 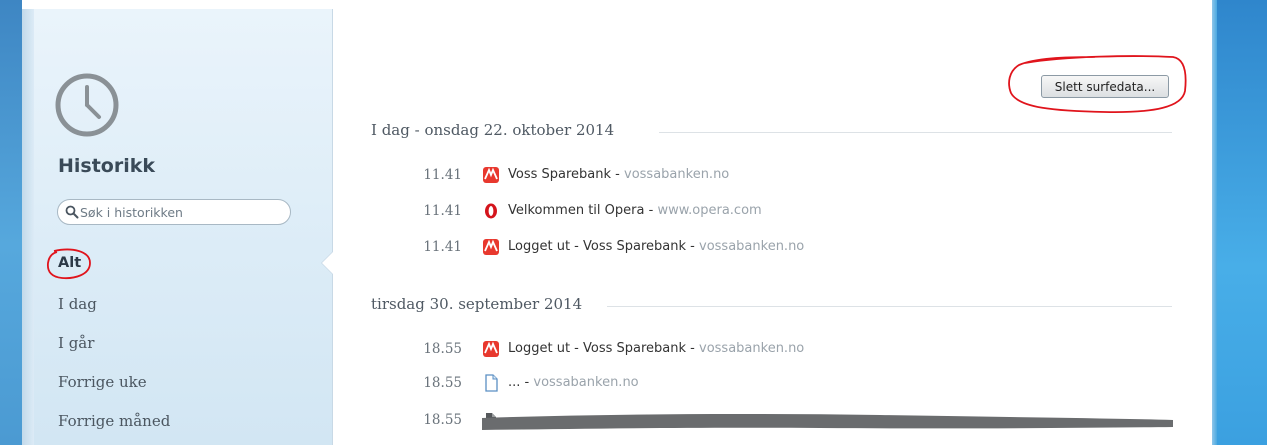 What do you see at coordinates (477, 304) in the screenshot?
I see `day-heading: tirsdag 30. september 2014` at bounding box center [477, 304].